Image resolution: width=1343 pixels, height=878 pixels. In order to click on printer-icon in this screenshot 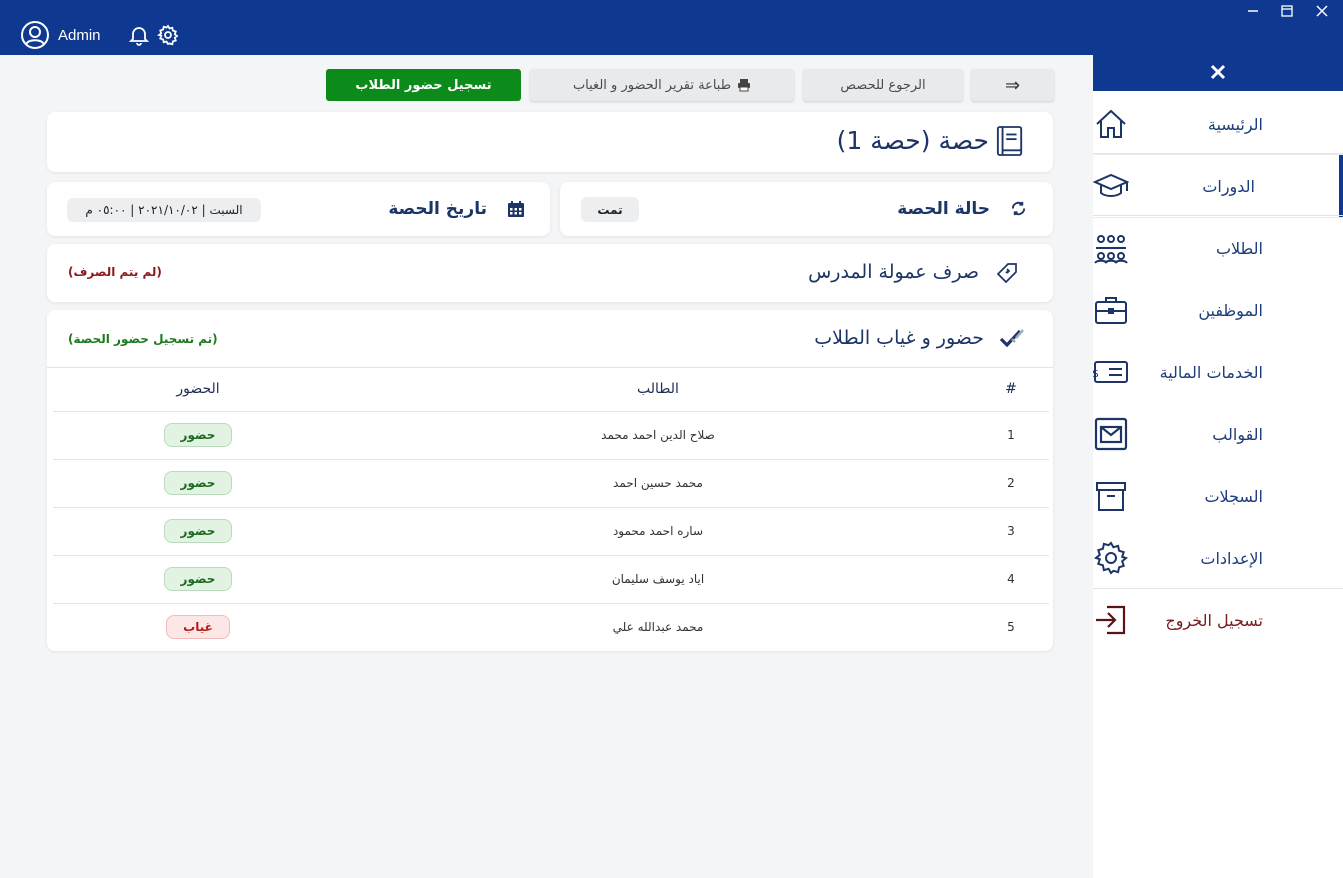, I will do `click(744, 85)`.